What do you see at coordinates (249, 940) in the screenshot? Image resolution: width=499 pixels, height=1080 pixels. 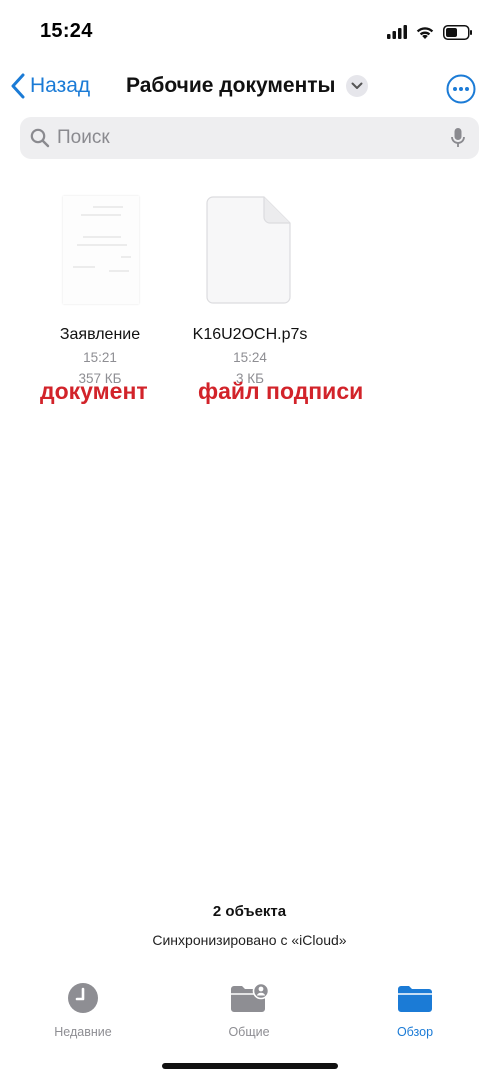 I see `sync-status: Синхронизировано с «iCloud»` at bounding box center [249, 940].